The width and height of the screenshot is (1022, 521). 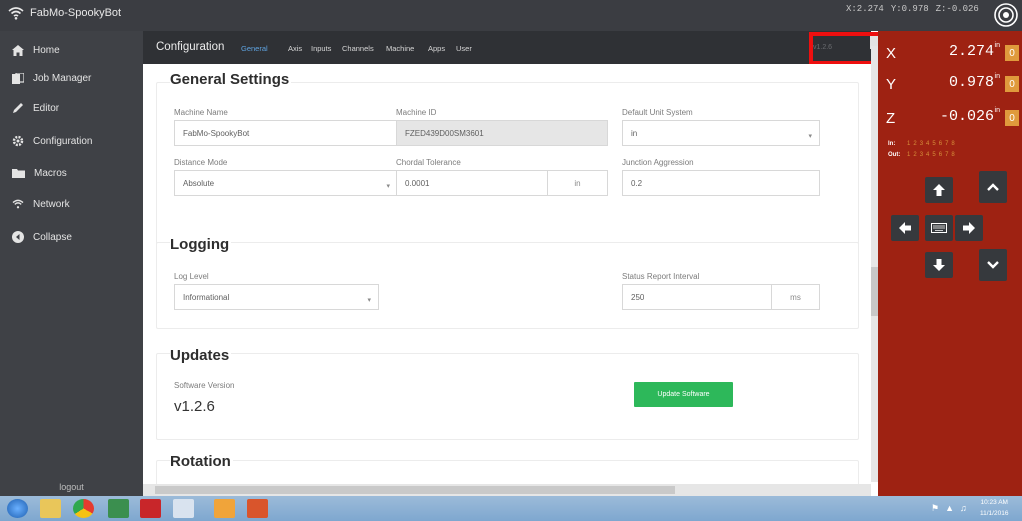 I want to click on clock: 10:23 AM 11/1/2016, so click(x=994, y=508).